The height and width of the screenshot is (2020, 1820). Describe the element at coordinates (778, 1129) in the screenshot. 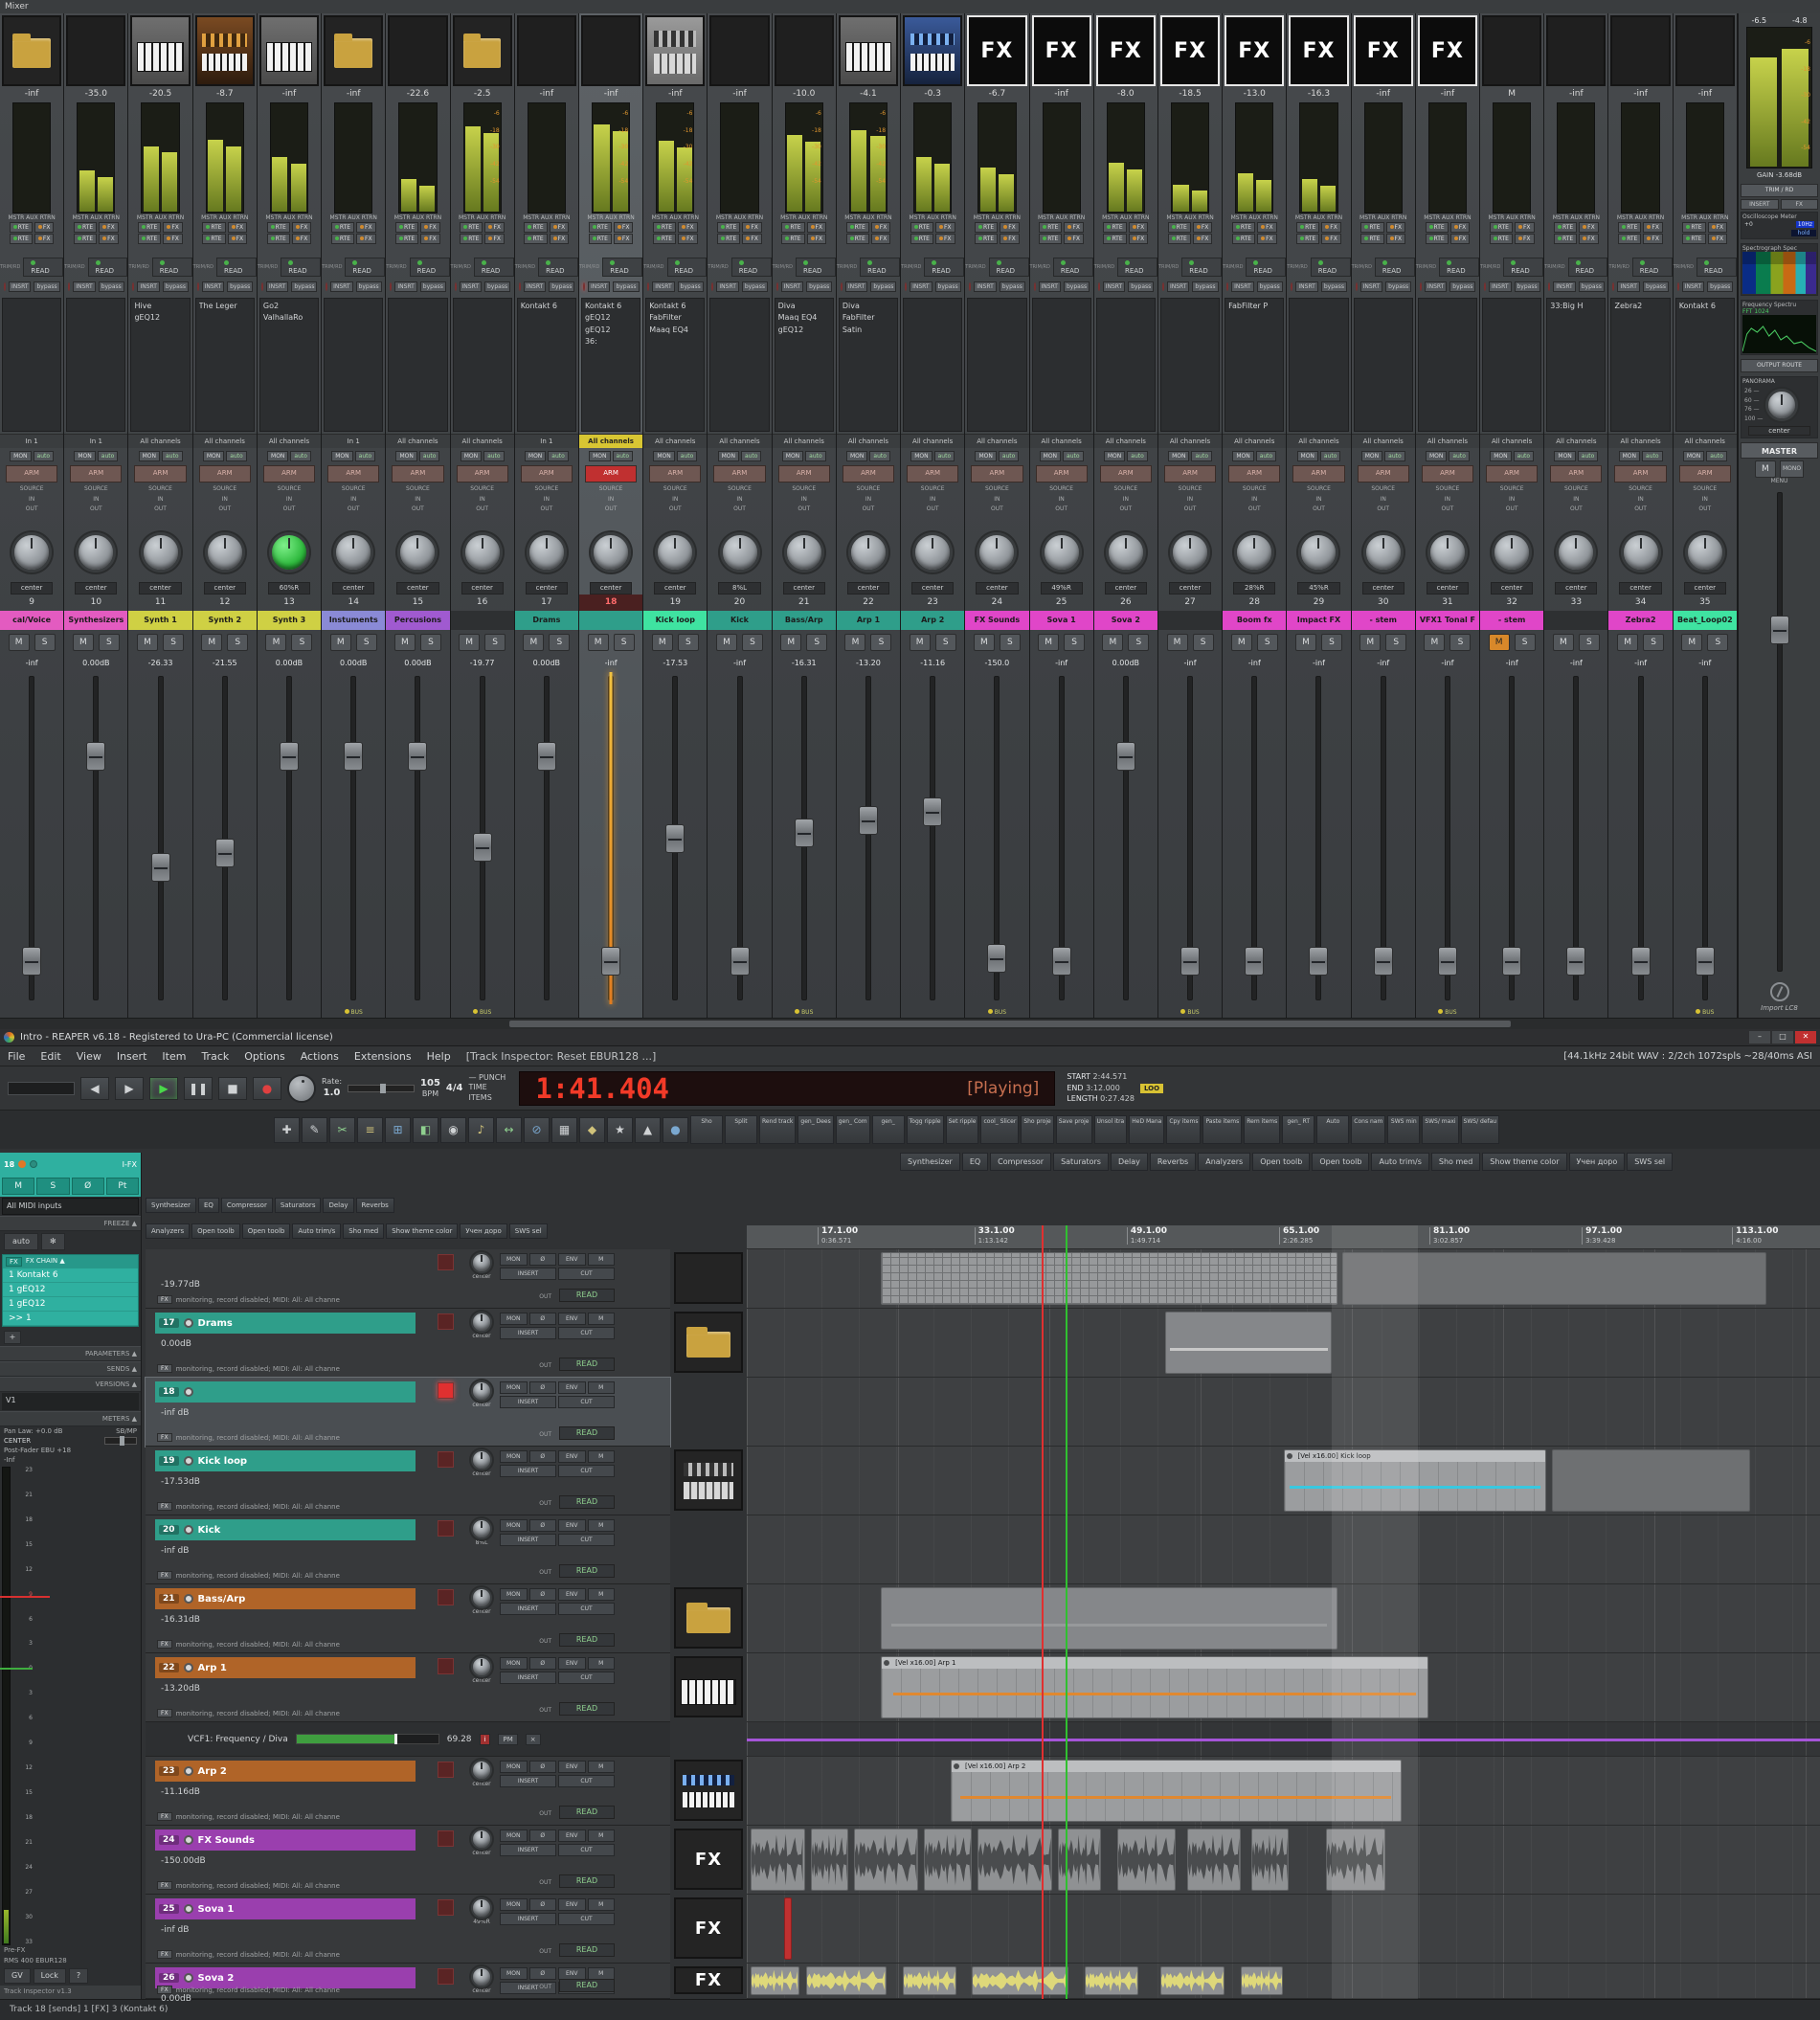

I see `toolbar-action-button: Rend track` at that location.